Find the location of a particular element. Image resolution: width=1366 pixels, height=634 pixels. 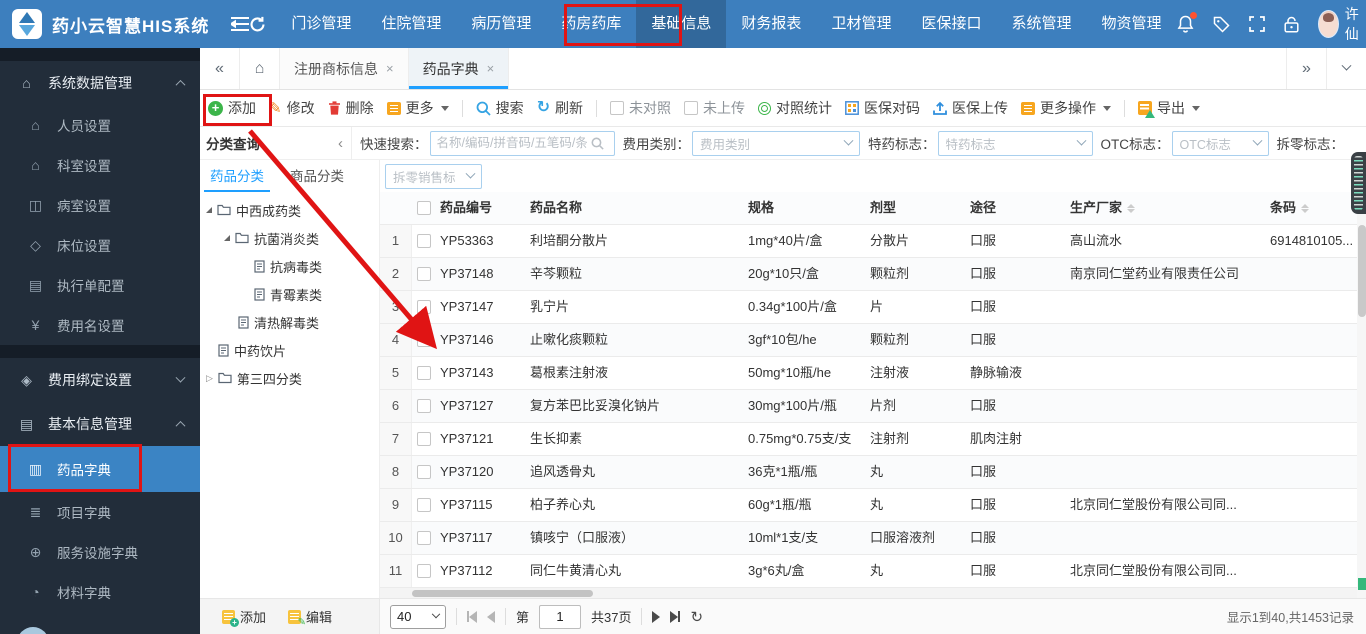

sidebar-item-exec-order: ▤ 执行单配置 is located at coordinates (100, 285).